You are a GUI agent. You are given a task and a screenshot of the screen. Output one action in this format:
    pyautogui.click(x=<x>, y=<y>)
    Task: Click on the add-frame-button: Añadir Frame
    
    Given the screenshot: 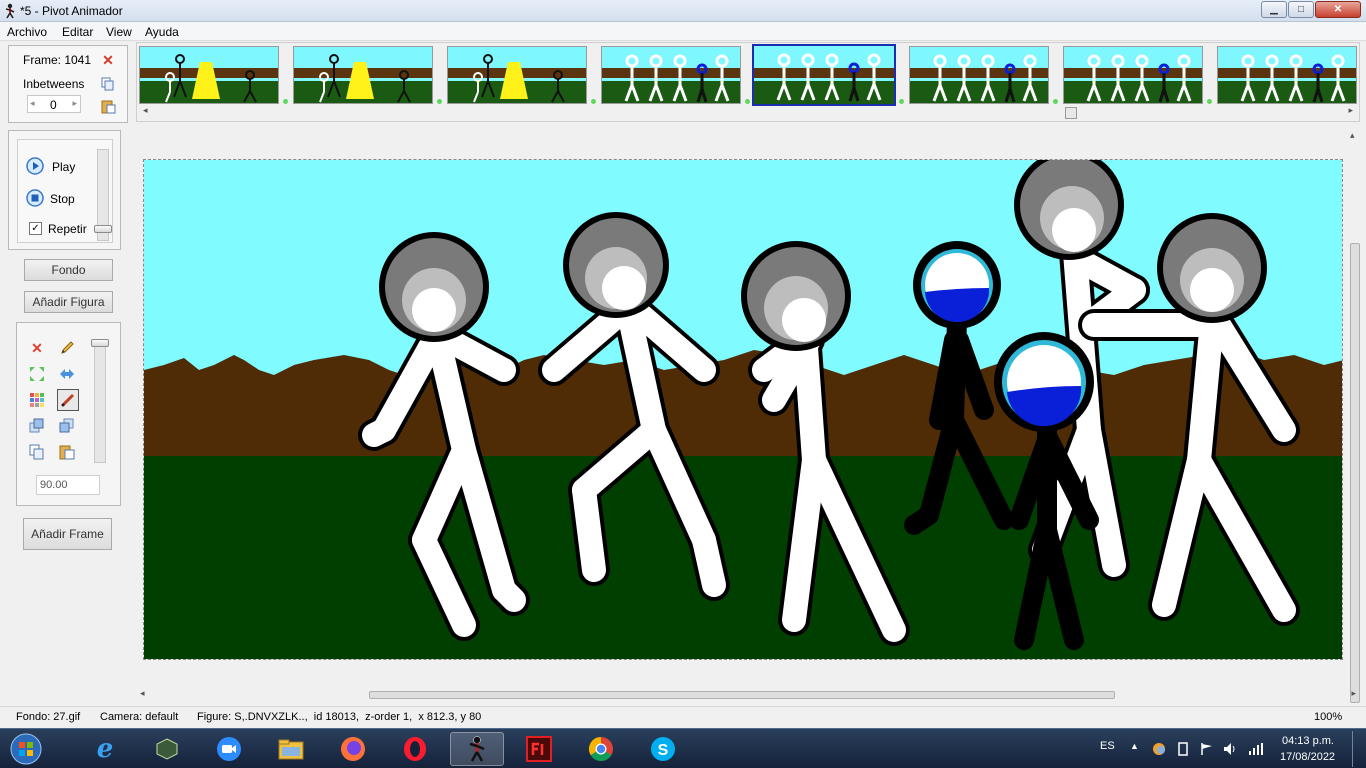 What is the action you would take?
    pyautogui.click(x=67, y=534)
    